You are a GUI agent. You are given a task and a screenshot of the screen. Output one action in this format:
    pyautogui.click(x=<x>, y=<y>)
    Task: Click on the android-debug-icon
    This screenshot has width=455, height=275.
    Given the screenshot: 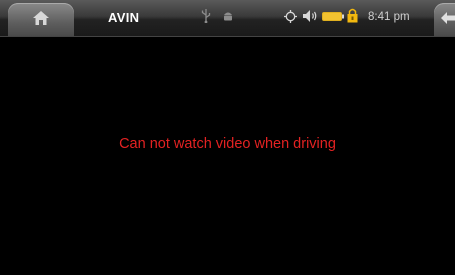 What is the action you would take?
    pyautogui.click(x=228, y=16)
    